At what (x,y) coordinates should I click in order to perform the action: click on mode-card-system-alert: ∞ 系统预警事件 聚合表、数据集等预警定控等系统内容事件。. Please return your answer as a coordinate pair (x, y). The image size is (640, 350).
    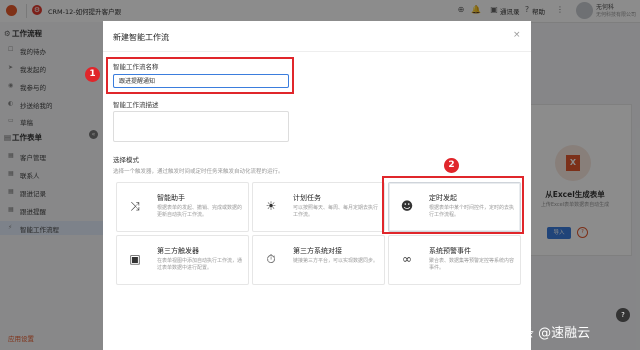
    Looking at the image, I should click on (454, 260).